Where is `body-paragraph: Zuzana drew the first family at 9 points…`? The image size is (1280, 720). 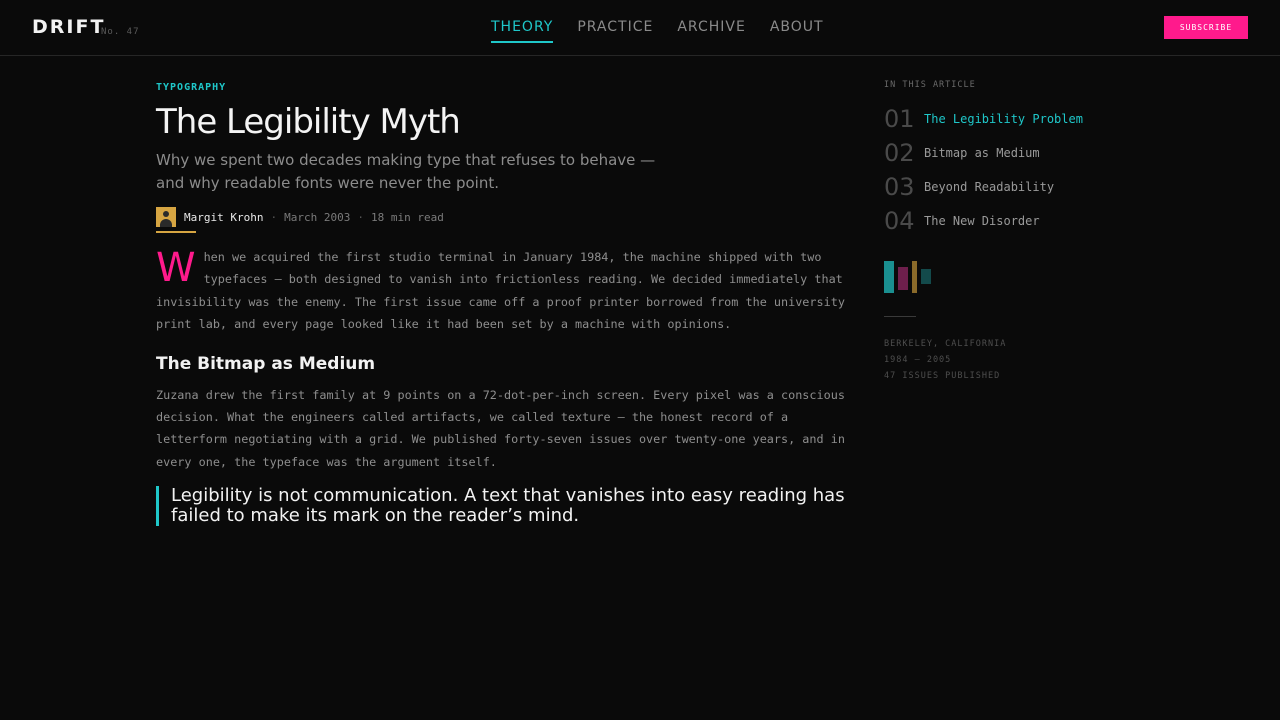 body-paragraph: Zuzana drew the first family at 9 points… is located at coordinates (500, 428).